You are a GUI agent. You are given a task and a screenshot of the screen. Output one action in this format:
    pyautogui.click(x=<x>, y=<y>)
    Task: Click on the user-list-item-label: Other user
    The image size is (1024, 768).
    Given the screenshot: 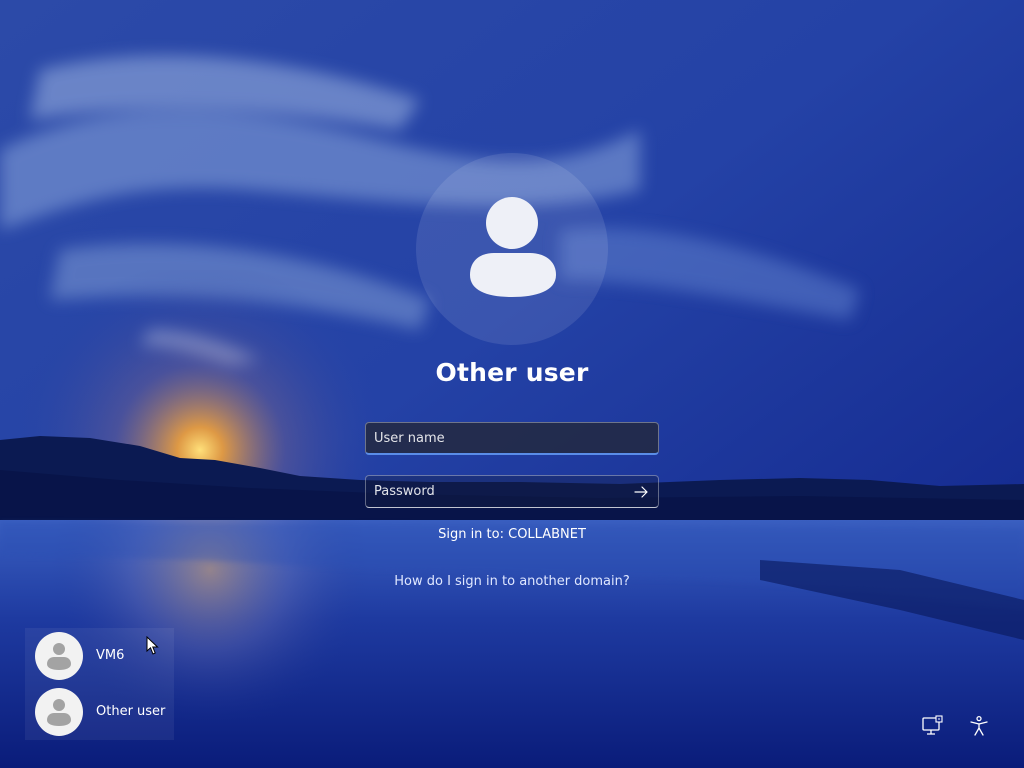 What is the action you would take?
    pyautogui.click(x=131, y=711)
    